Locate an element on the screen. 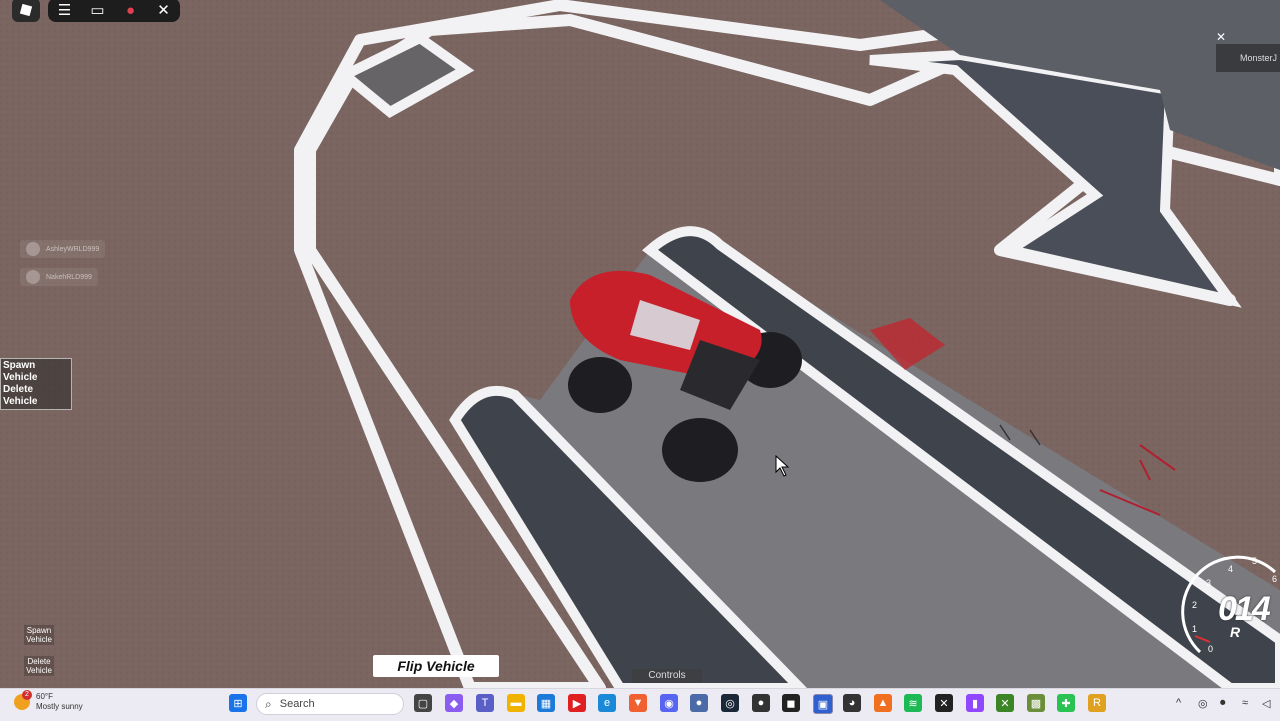 The height and width of the screenshot is (721, 1280). search-placeholder: Search is located at coordinates (297, 704).